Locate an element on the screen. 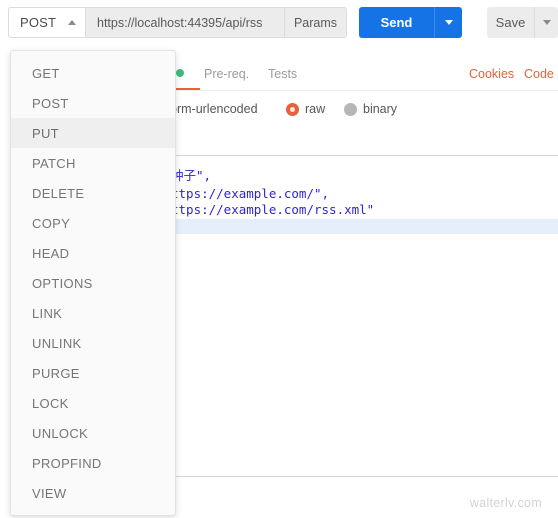  send-button: Send is located at coordinates (396, 22).